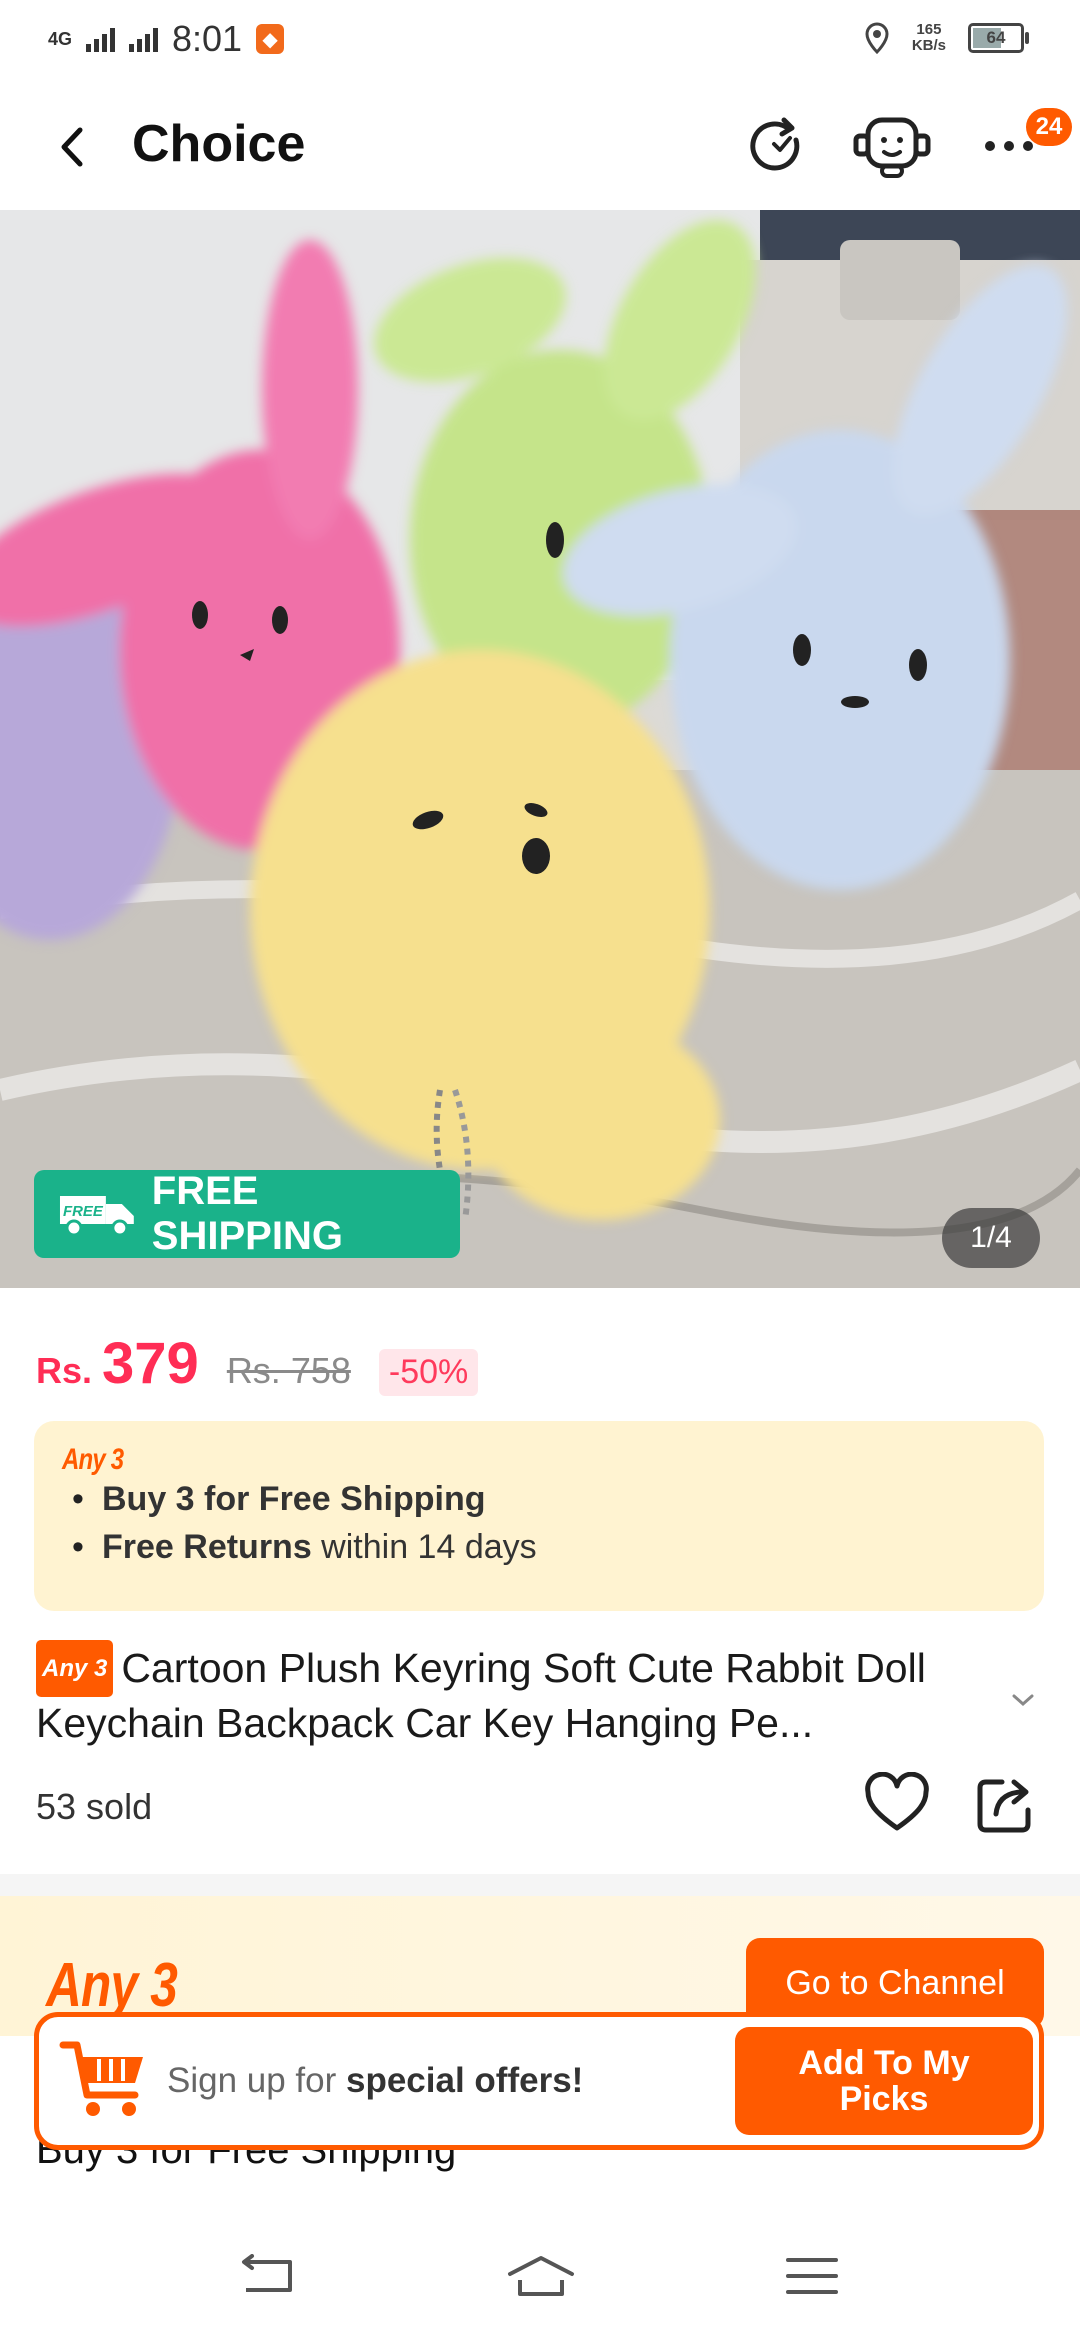 This screenshot has height=2340, width=1080. Describe the element at coordinates (288, 1370) in the screenshot. I see `original-price: Rs. 758` at that location.